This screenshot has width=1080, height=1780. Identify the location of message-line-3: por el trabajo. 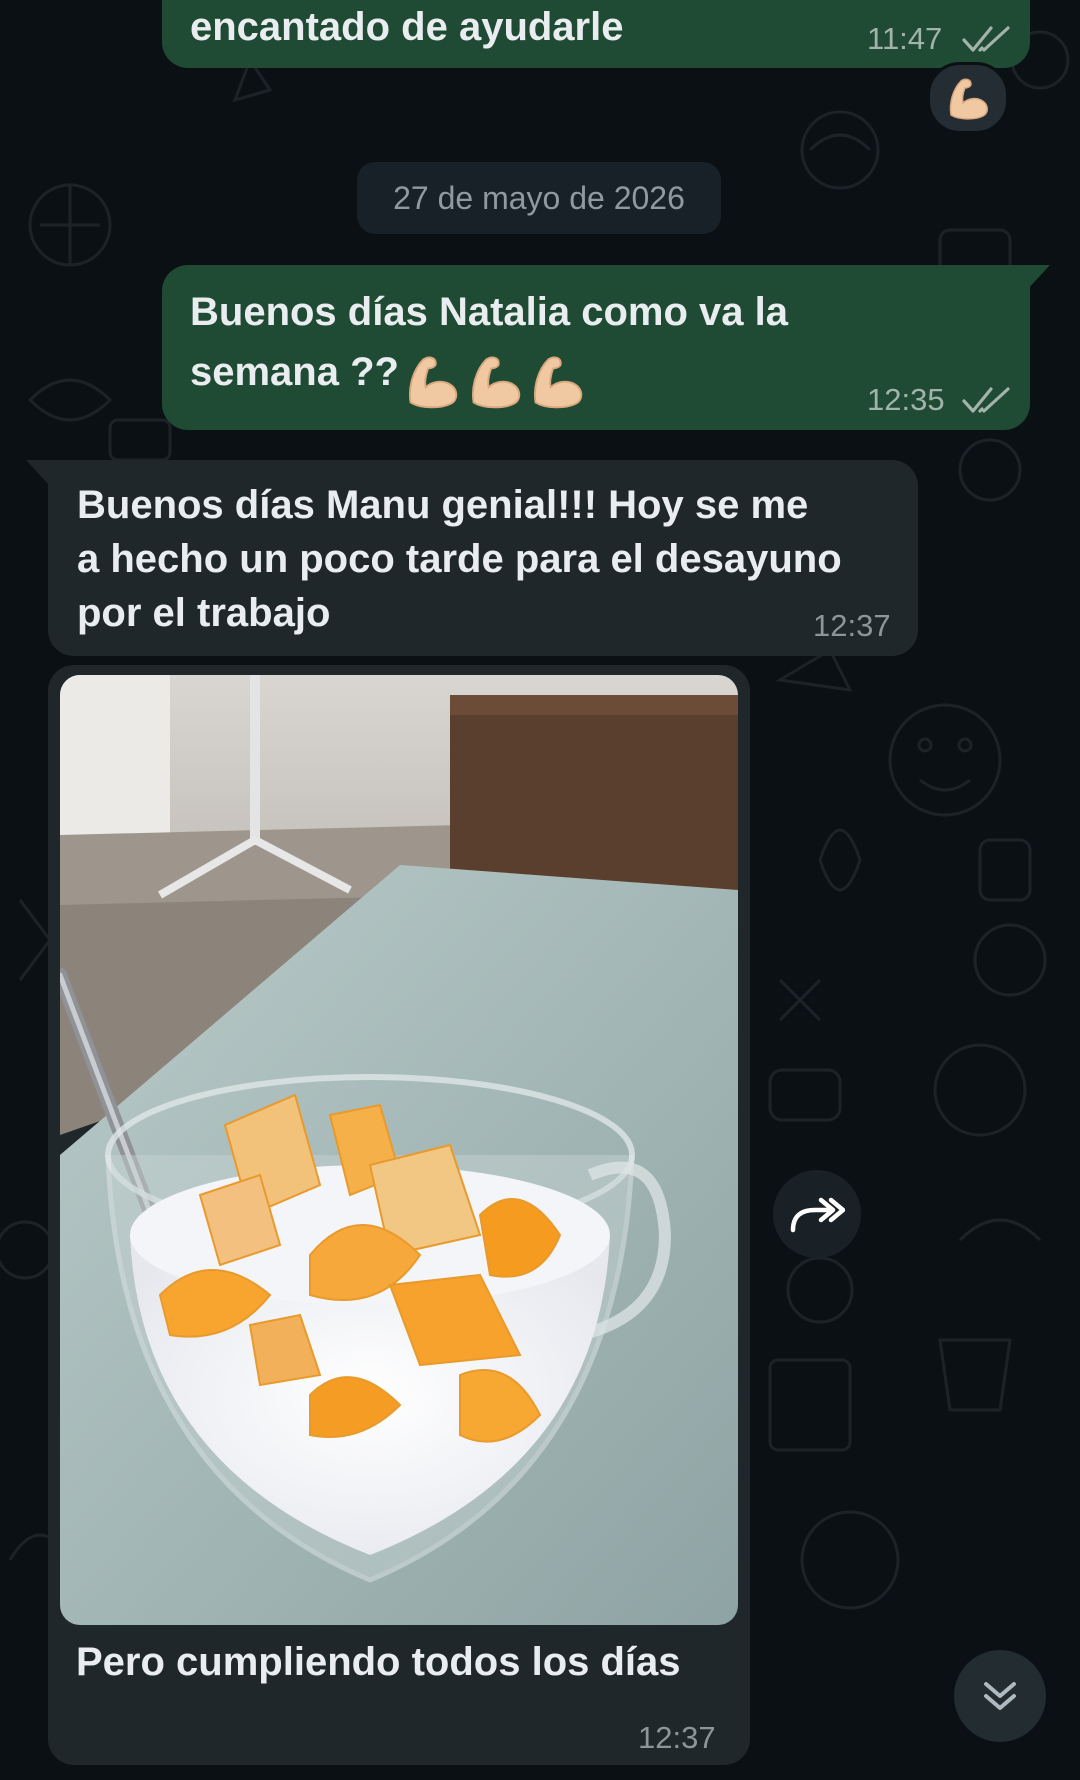
(204, 613).